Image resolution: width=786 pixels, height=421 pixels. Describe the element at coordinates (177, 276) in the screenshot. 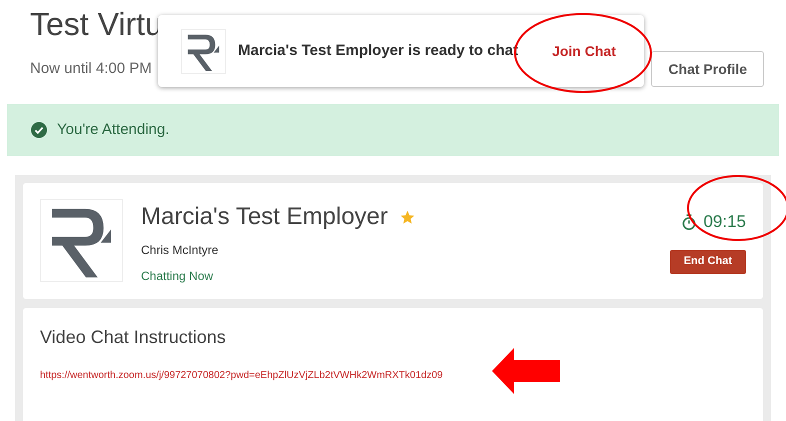

I see `chat-status: Chatting Now` at that location.